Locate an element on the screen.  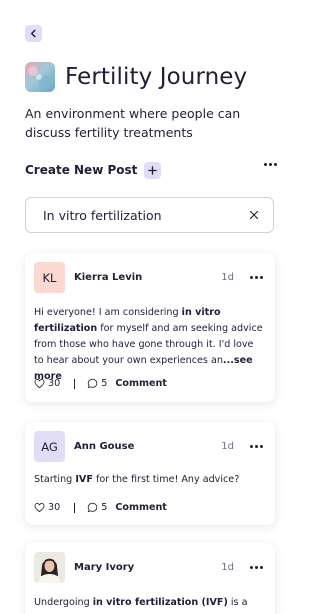
community-thumbnail is located at coordinates (40, 77).